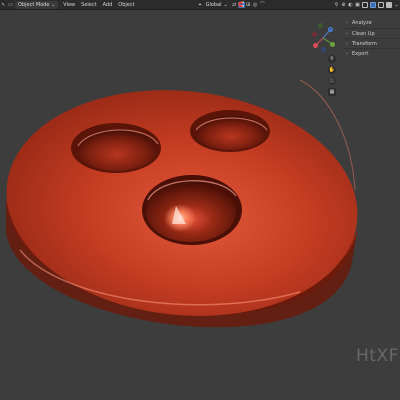 The width and height of the screenshot is (400, 400). What do you see at coordinates (34, 4) in the screenshot?
I see `mode-dropdown-label: Object Mode` at bounding box center [34, 4].